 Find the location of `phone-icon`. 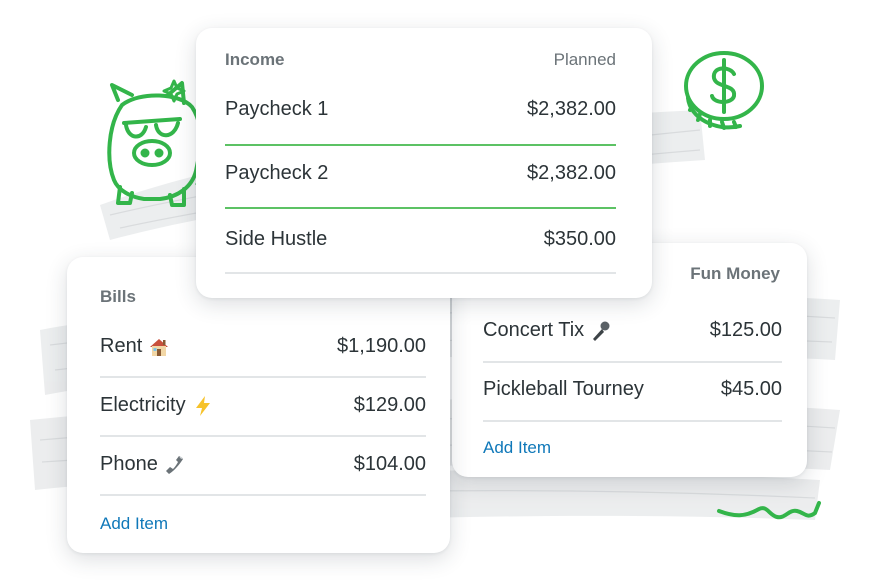

phone-icon is located at coordinates (174, 464).